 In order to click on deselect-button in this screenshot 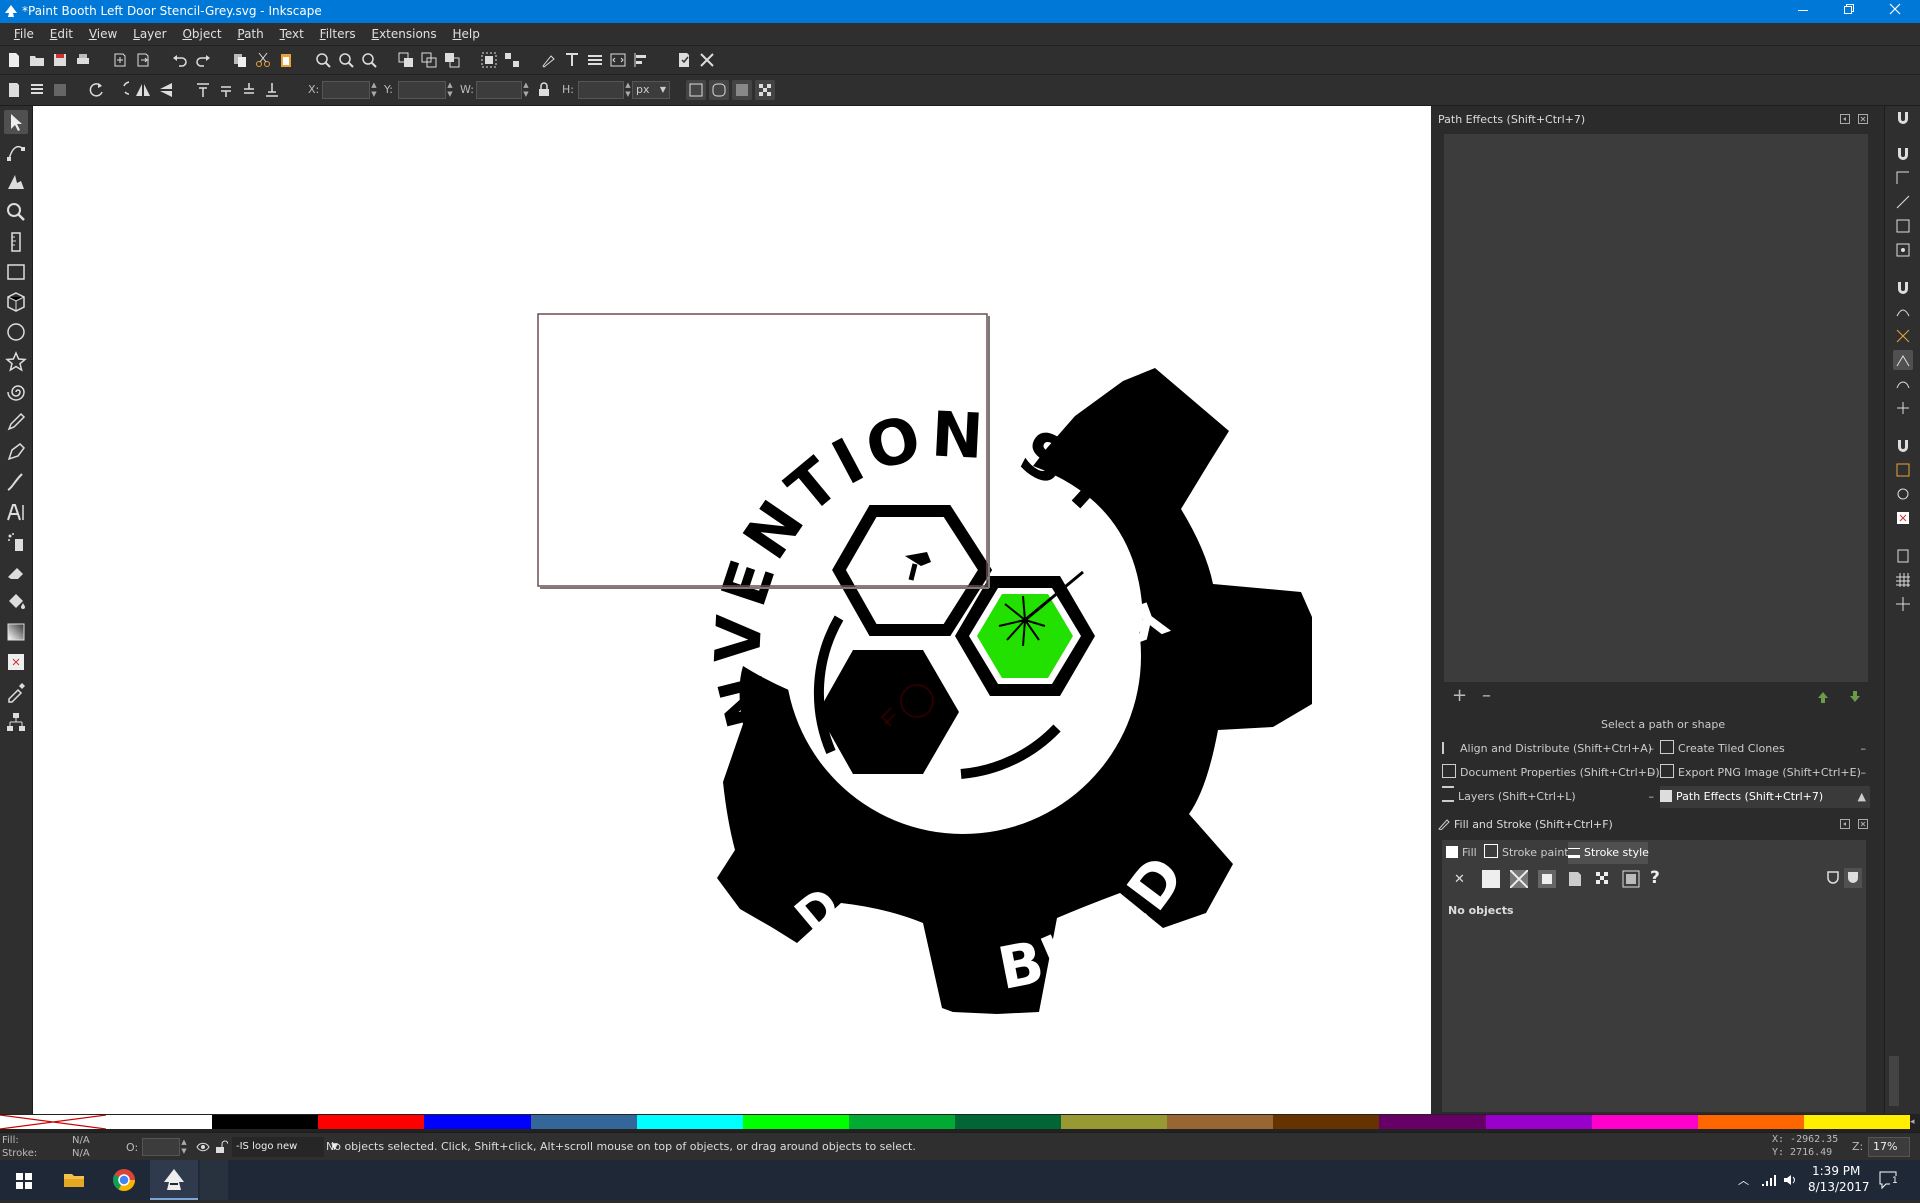, I will do `click(60, 90)`.